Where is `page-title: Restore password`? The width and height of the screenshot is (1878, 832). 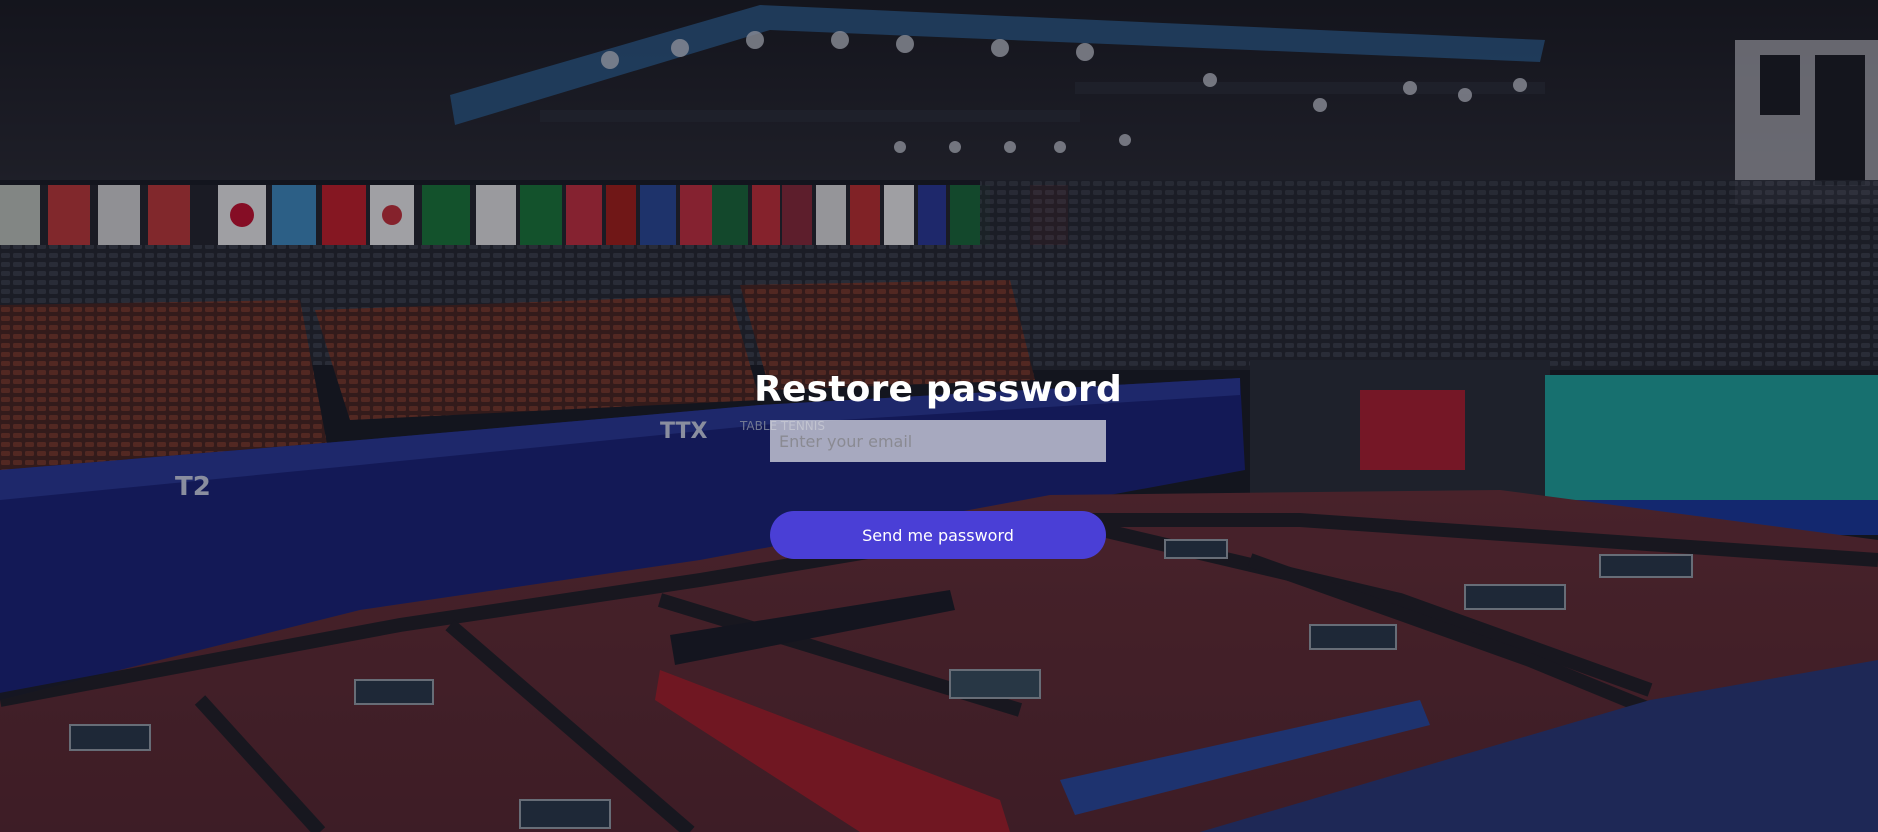 page-title: Restore password is located at coordinates (938, 389).